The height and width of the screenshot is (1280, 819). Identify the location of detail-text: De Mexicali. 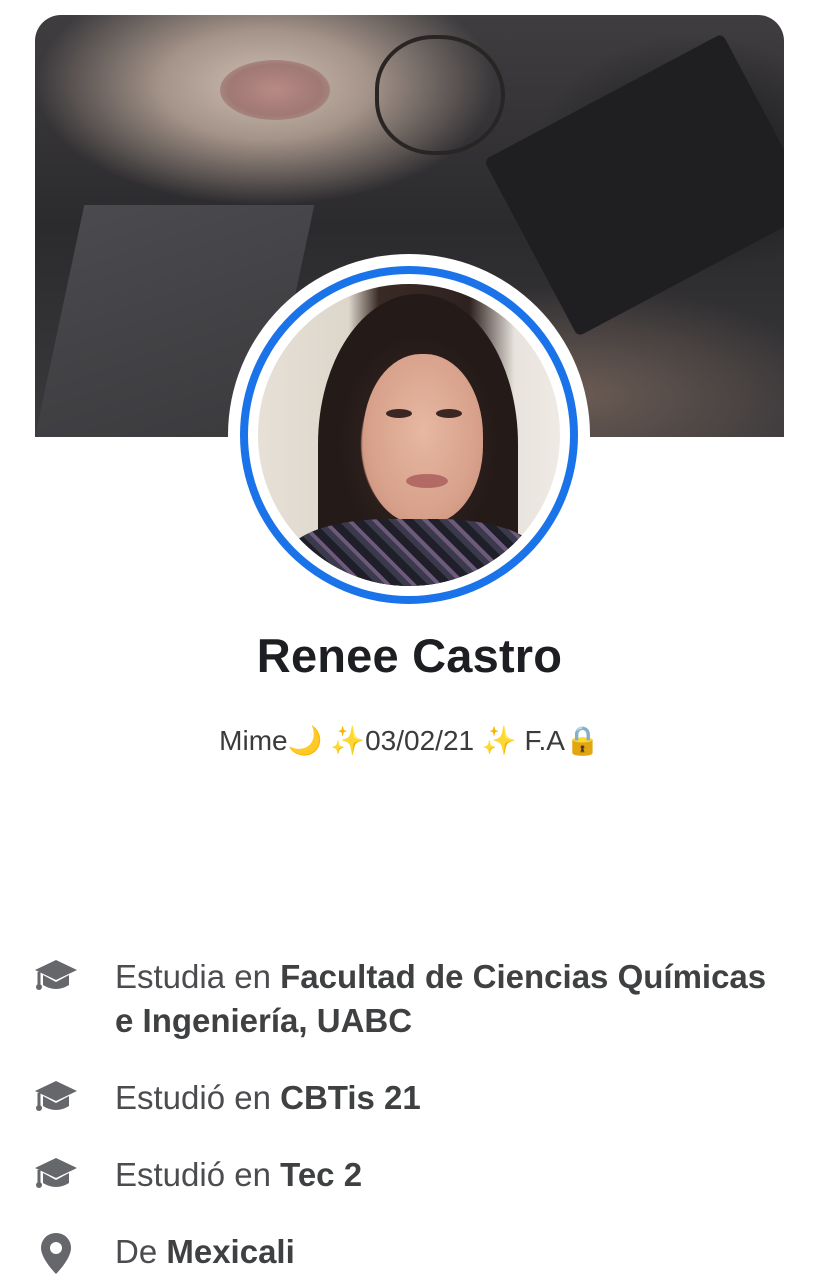
(205, 1252).